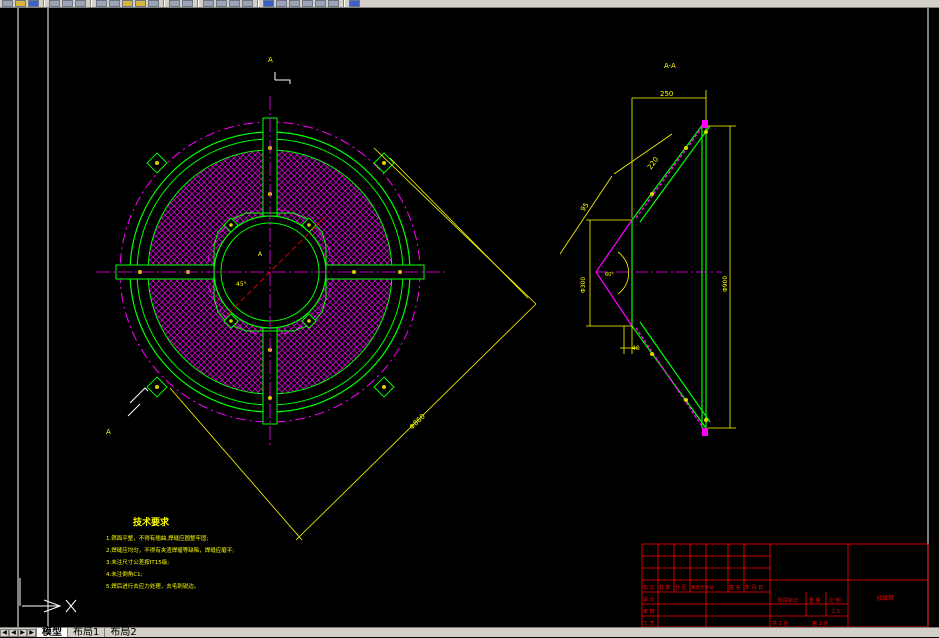 This screenshot has height=638, width=939. What do you see at coordinates (157, 538) in the screenshot?
I see `note-line-1: 1.筛面平整，不得有翘曲,焊缝应圆整牢固;` at bounding box center [157, 538].